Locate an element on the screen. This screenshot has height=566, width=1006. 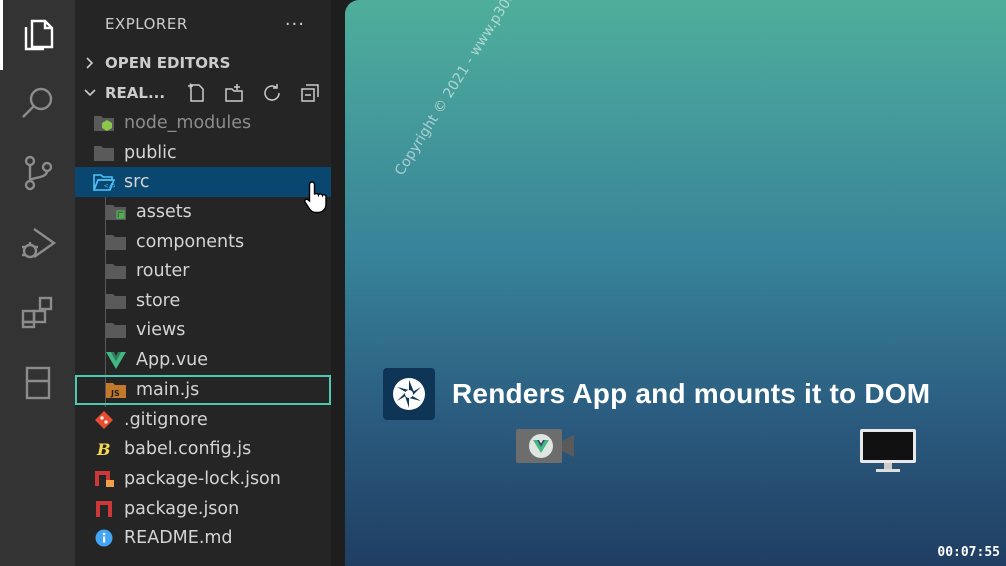
svg-text: JS is located at coordinates (115, 393).